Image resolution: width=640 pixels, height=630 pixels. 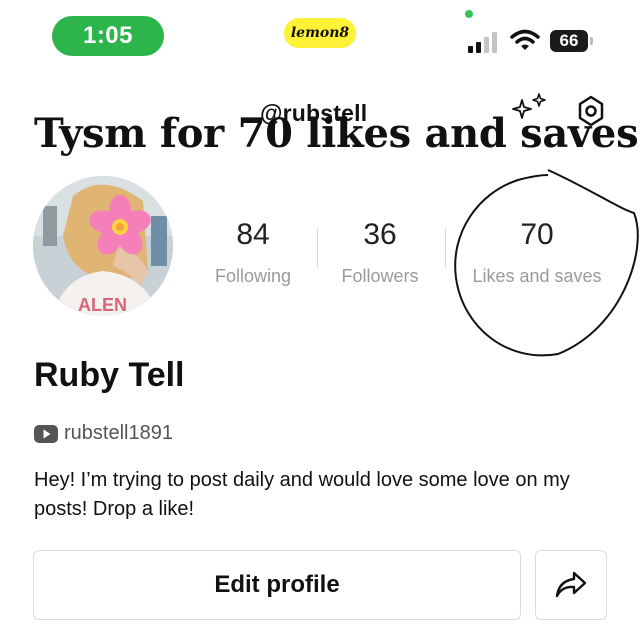 What do you see at coordinates (380, 253) in the screenshot?
I see `stat-followers: 36 Followers` at bounding box center [380, 253].